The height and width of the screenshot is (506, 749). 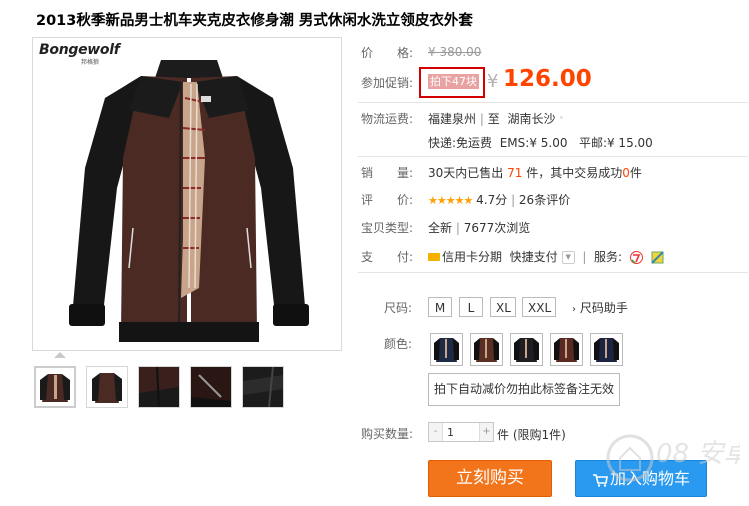 What do you see at coordinates (534, 257) in the screenshot?
I see `quick-pay: 快捷支付` at bounding box center [534, 257].